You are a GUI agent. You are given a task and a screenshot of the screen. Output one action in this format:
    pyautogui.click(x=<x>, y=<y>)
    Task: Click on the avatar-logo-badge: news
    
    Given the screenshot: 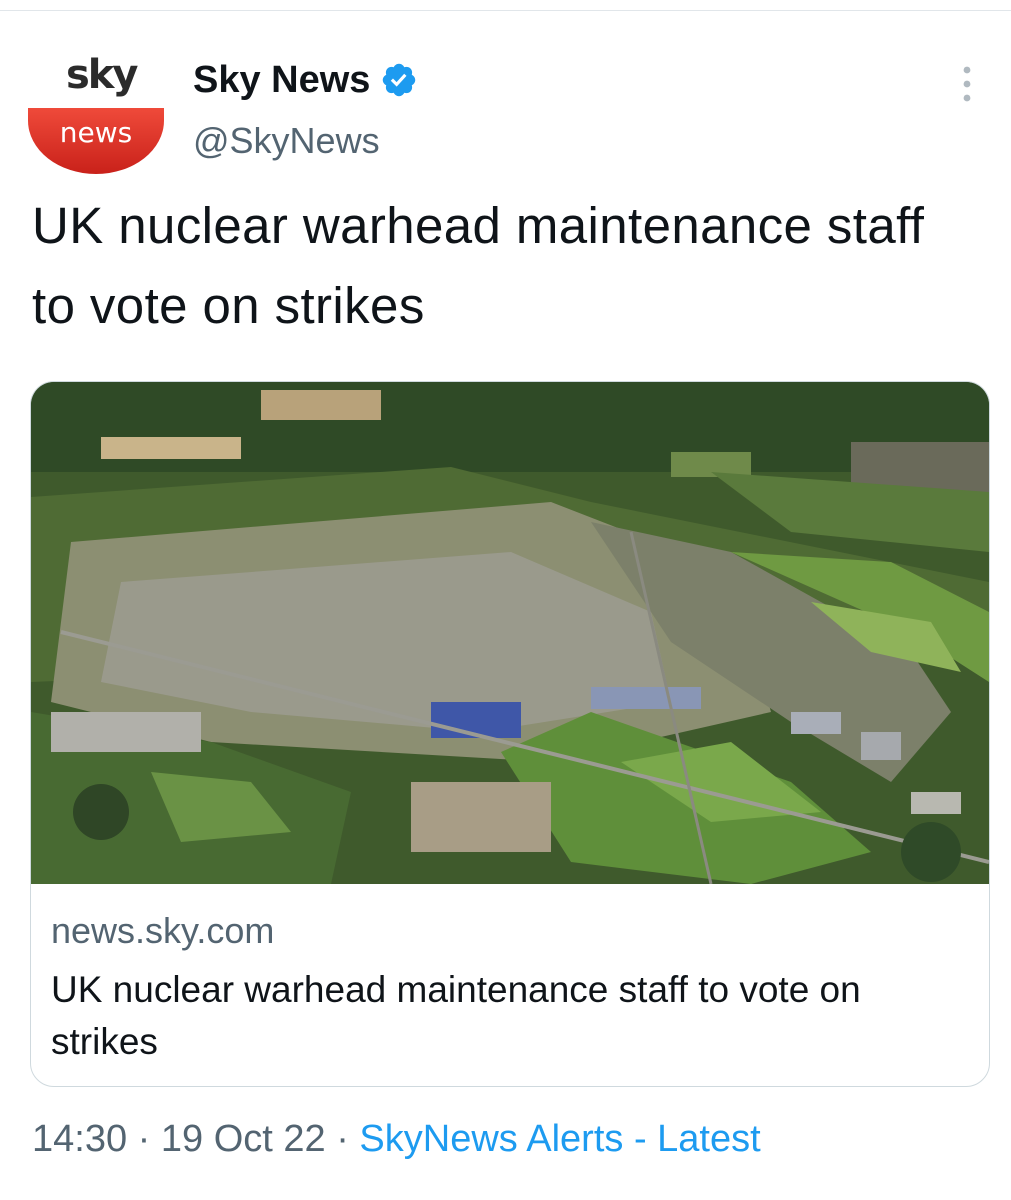 What is the action you would take?
    pyautogui.click(x=96, y=141)
    